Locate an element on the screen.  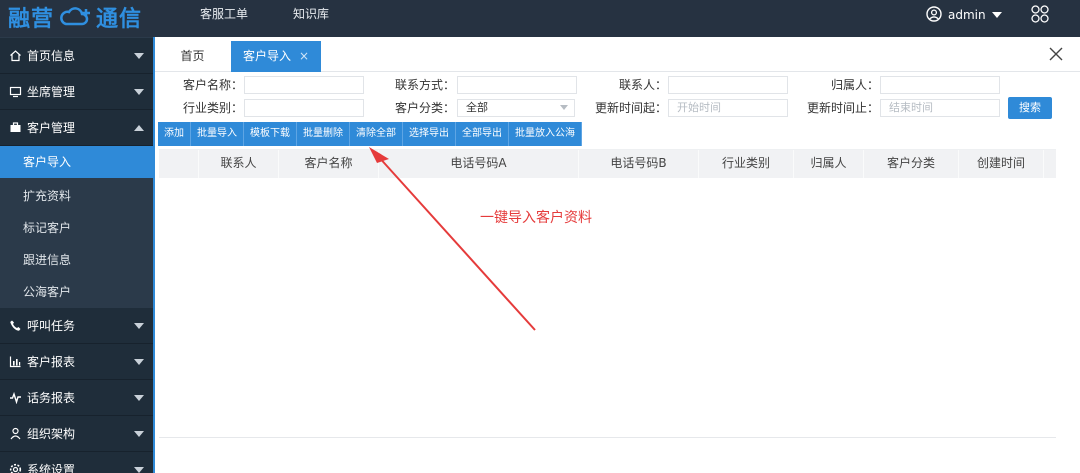
contact-person-label: 联系人： is located at coordinates (642, 85).